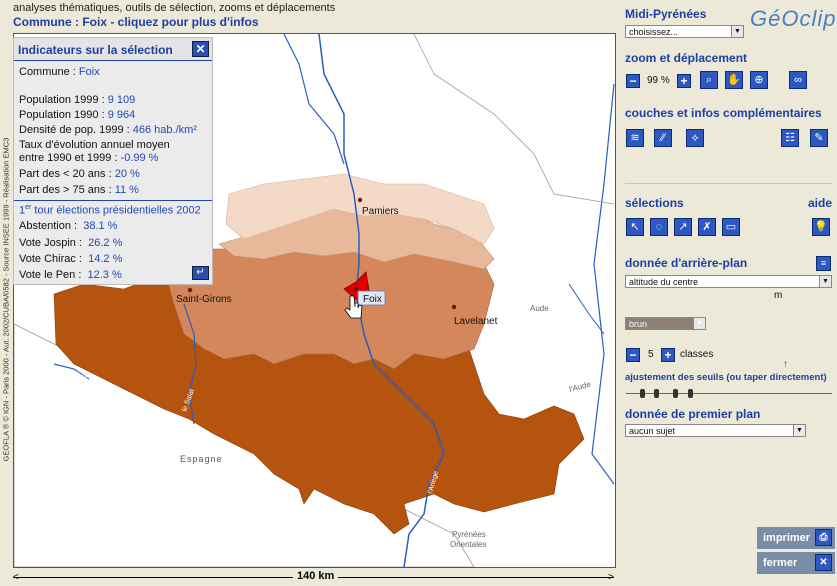 This screenshot has width=837, height=586. What do you see at coordinates (778, 295) in the screenshot?
I see `unit-label: m` at bounding box center [778, 295].